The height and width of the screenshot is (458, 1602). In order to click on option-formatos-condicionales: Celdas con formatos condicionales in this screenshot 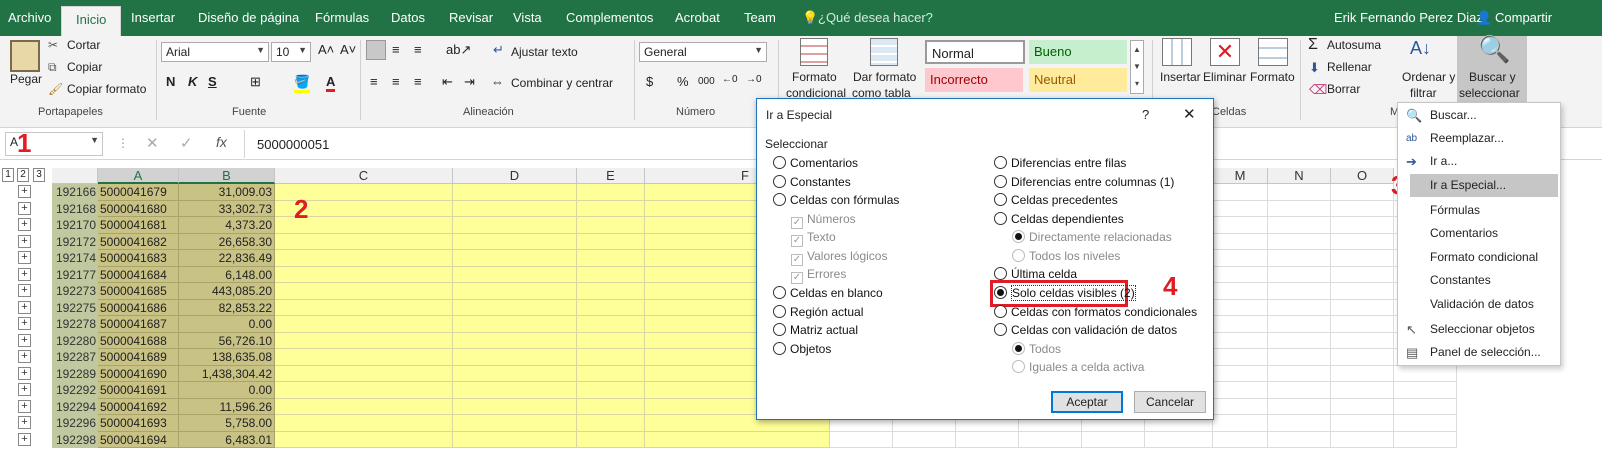, I will do `click(1095, 312)`.